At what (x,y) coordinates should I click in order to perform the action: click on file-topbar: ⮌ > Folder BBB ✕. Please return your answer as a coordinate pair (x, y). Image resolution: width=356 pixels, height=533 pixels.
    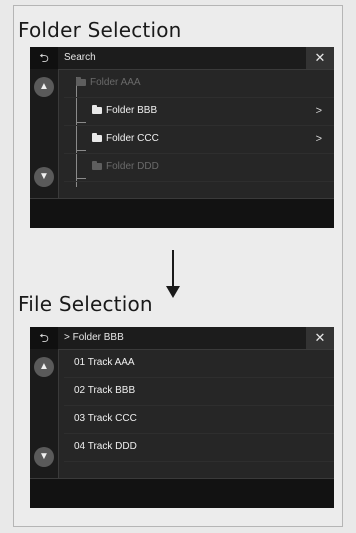
    Looking at the image, I should click on (182, 338).